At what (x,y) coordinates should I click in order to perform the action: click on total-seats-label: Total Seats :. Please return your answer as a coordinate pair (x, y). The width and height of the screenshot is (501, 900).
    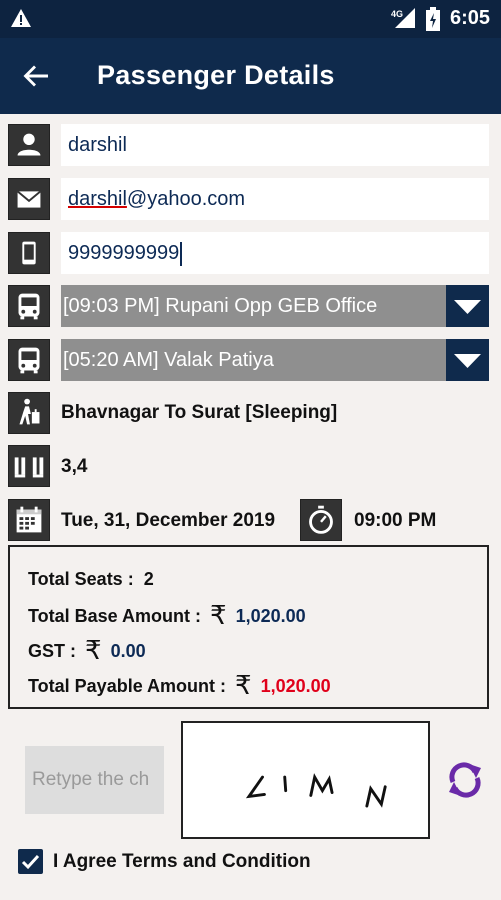
    Looking at the image, I should click on (81, 579).